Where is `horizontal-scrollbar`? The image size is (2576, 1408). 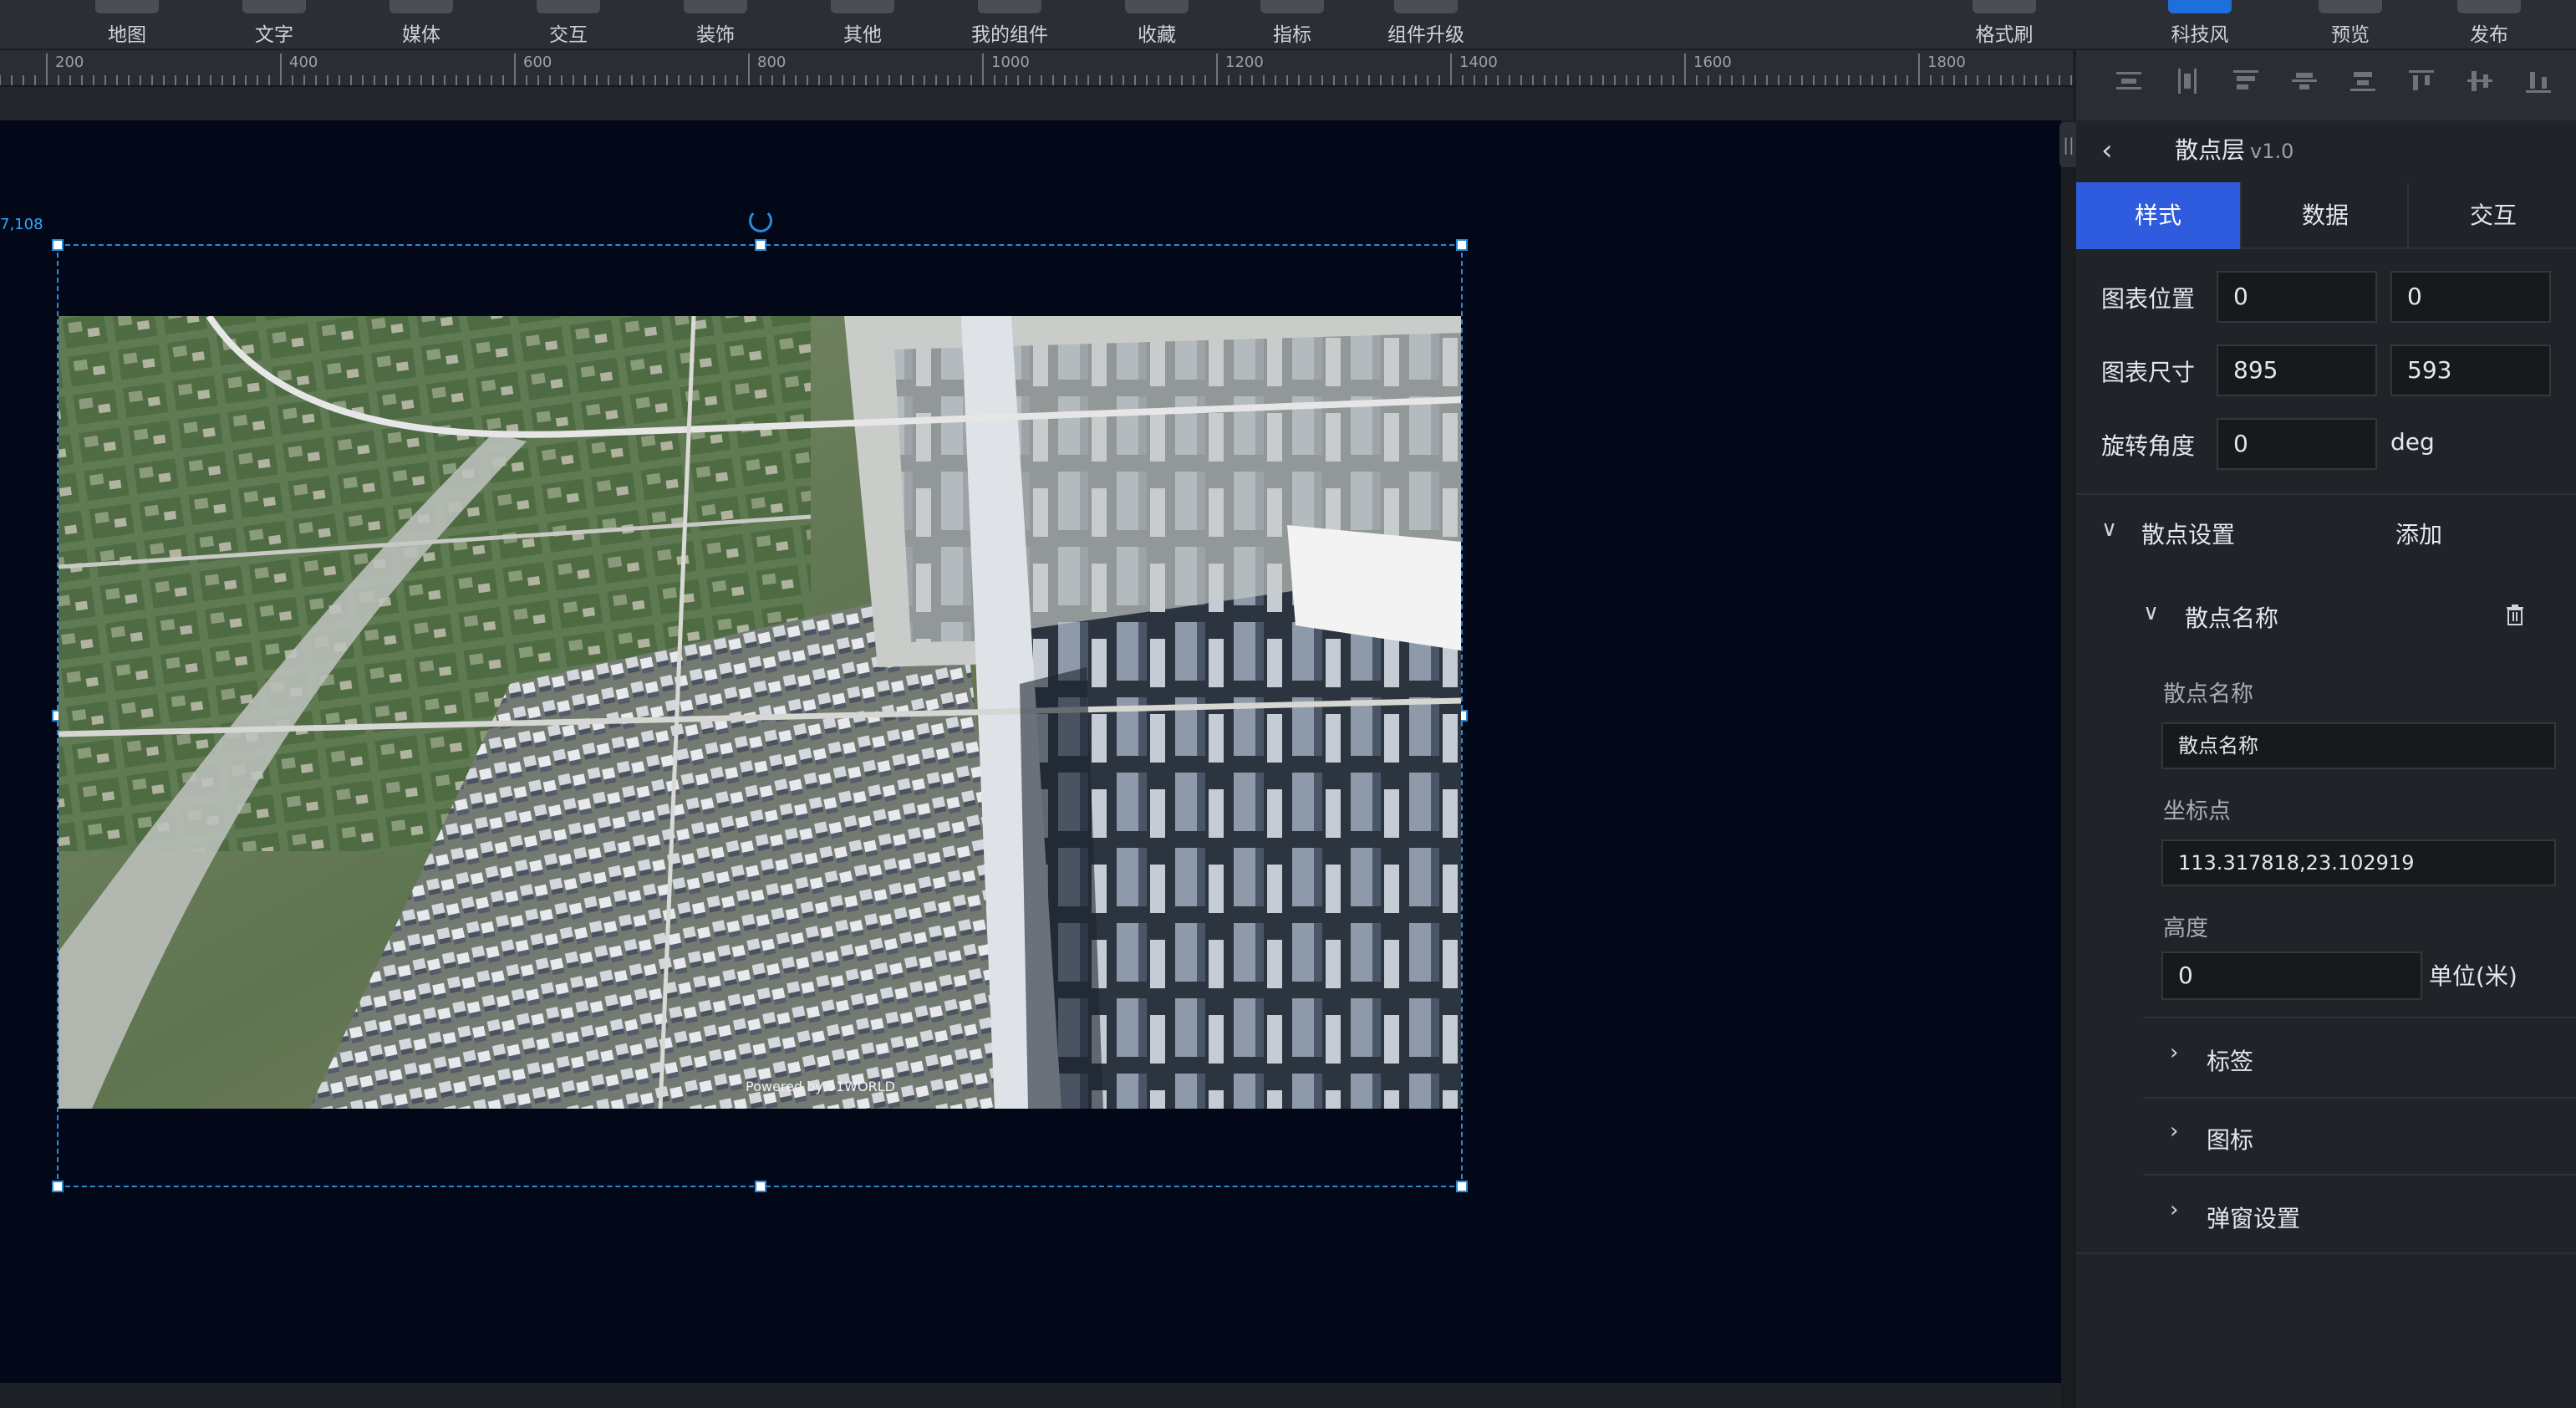
horizontal-scrollbar is located at coordinates (1030, 1395).